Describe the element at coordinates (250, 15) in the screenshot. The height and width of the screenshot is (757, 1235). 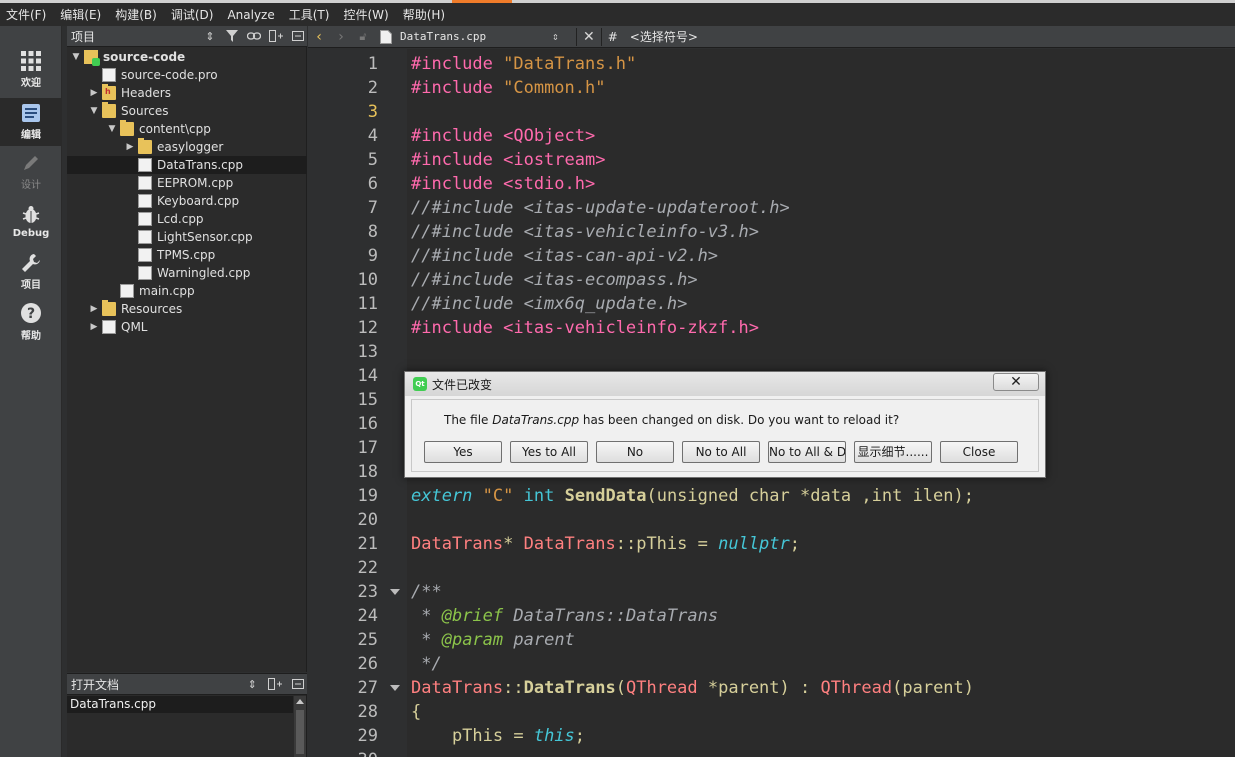
I see `menu-analyze: Analyze` at that location.